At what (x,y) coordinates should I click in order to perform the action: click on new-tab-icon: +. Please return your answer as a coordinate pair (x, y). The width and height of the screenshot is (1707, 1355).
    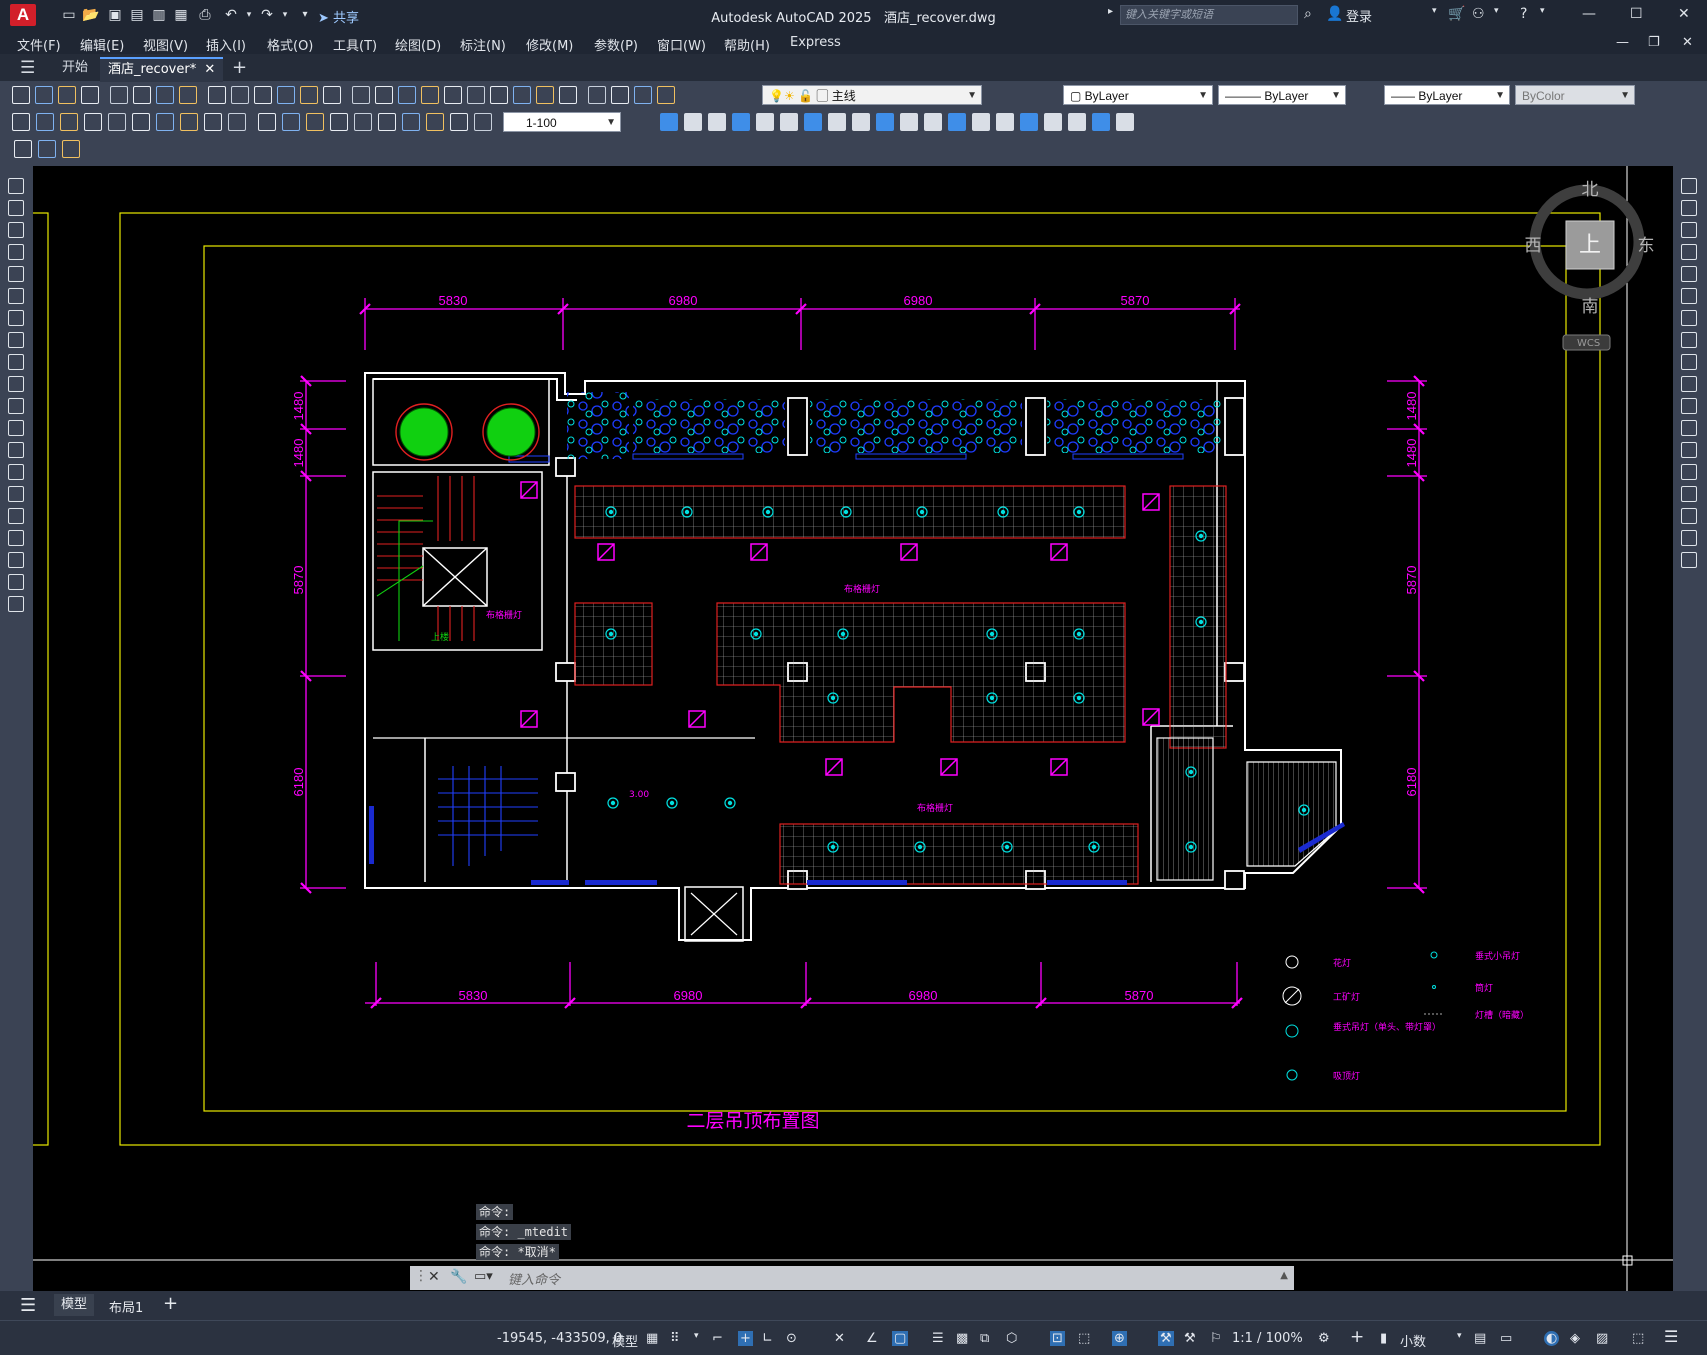
    Looking at the image, I should click on (239, 69).